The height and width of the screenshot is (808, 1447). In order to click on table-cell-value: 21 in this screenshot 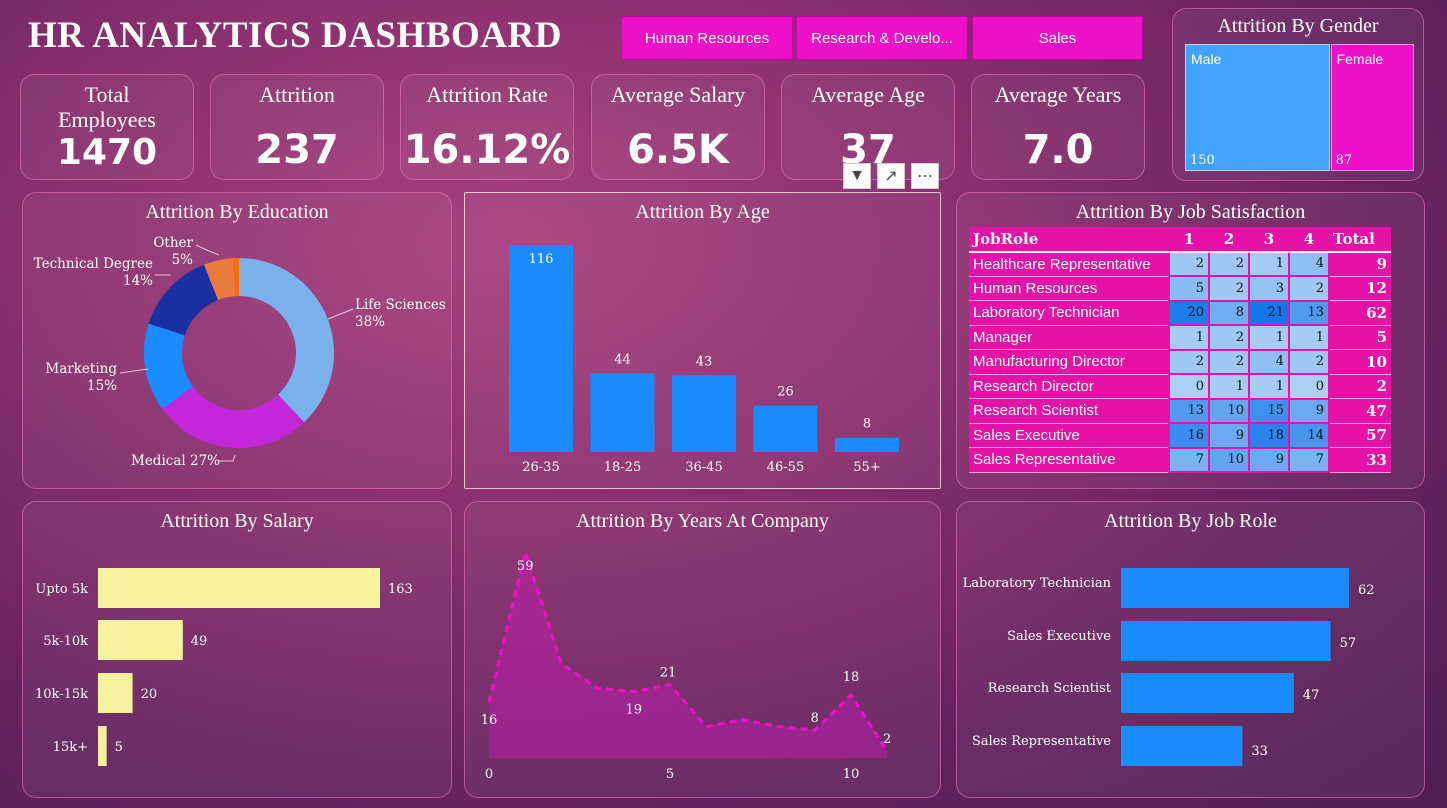, I will do `click(1269, 312)`.